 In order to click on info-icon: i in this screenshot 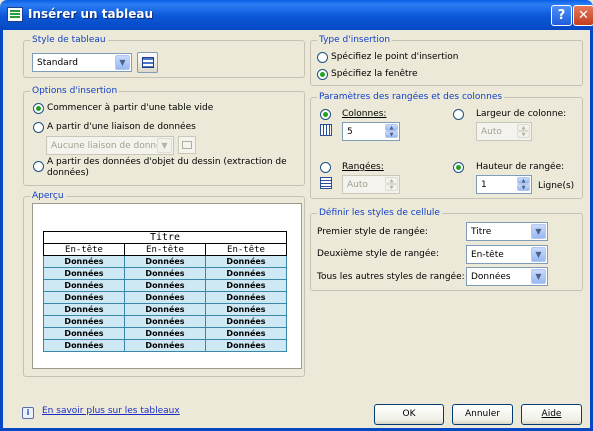, I will do `click(28, 413)`.